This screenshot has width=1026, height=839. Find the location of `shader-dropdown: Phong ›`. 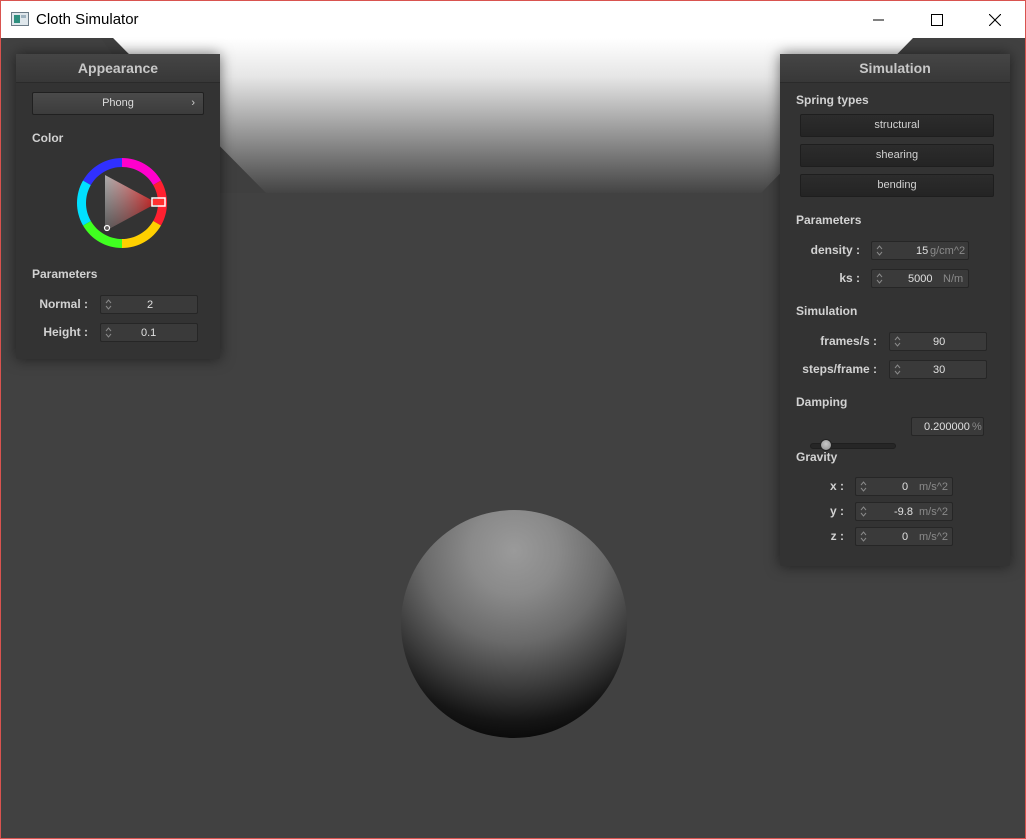

shader-dropdown: Phong › is located at coordinates (118, 103).